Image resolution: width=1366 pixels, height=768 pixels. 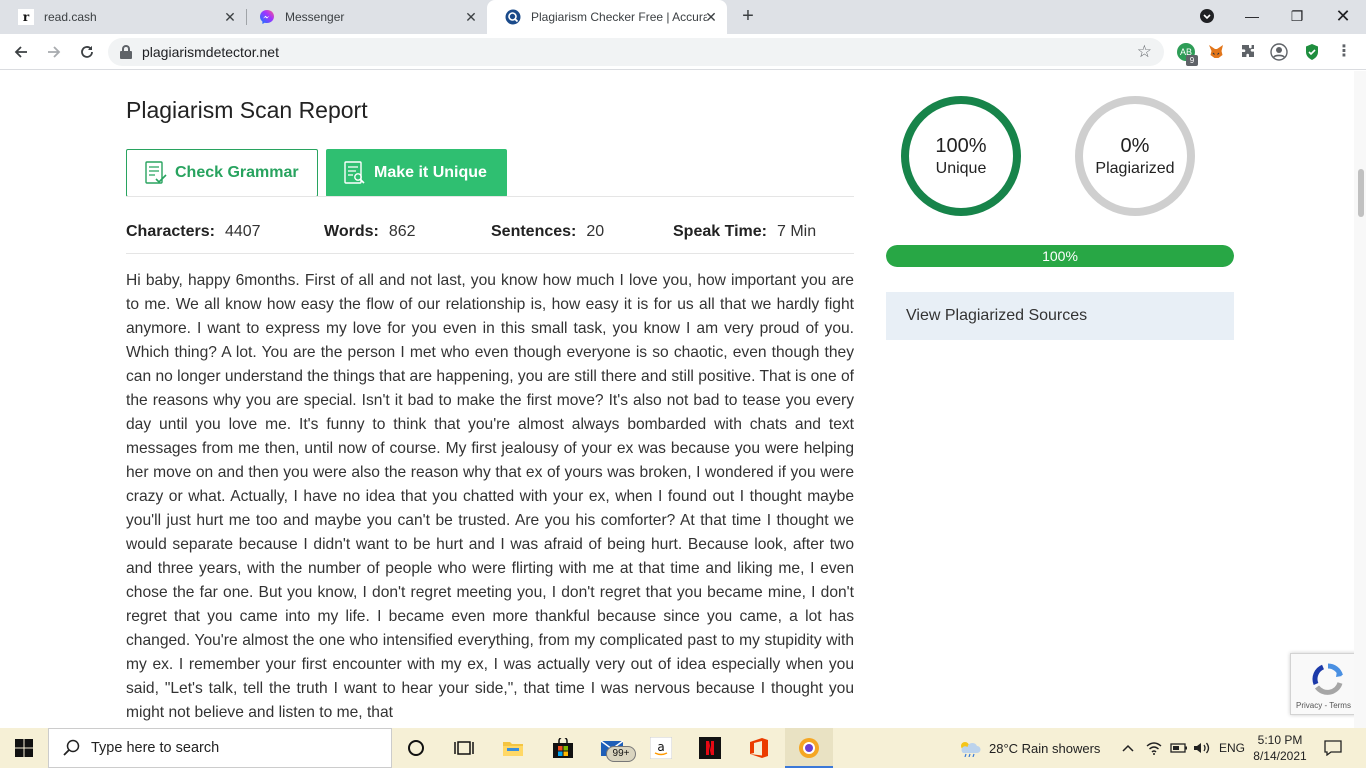 What do you see at coordinates (1343, 16) in the screenshot?
I see `close-window-button: ✕` at bounding box center [1343, 16].